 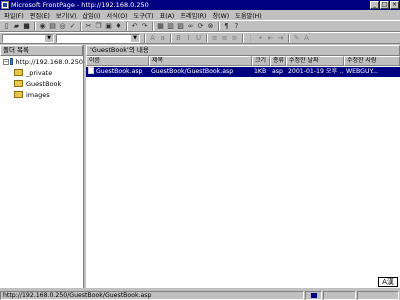 What do you see at coordinates (117, 72) in the screenshot?
I see `file-name-cell: GuestBook.asp` at bounding box center [117, 72].